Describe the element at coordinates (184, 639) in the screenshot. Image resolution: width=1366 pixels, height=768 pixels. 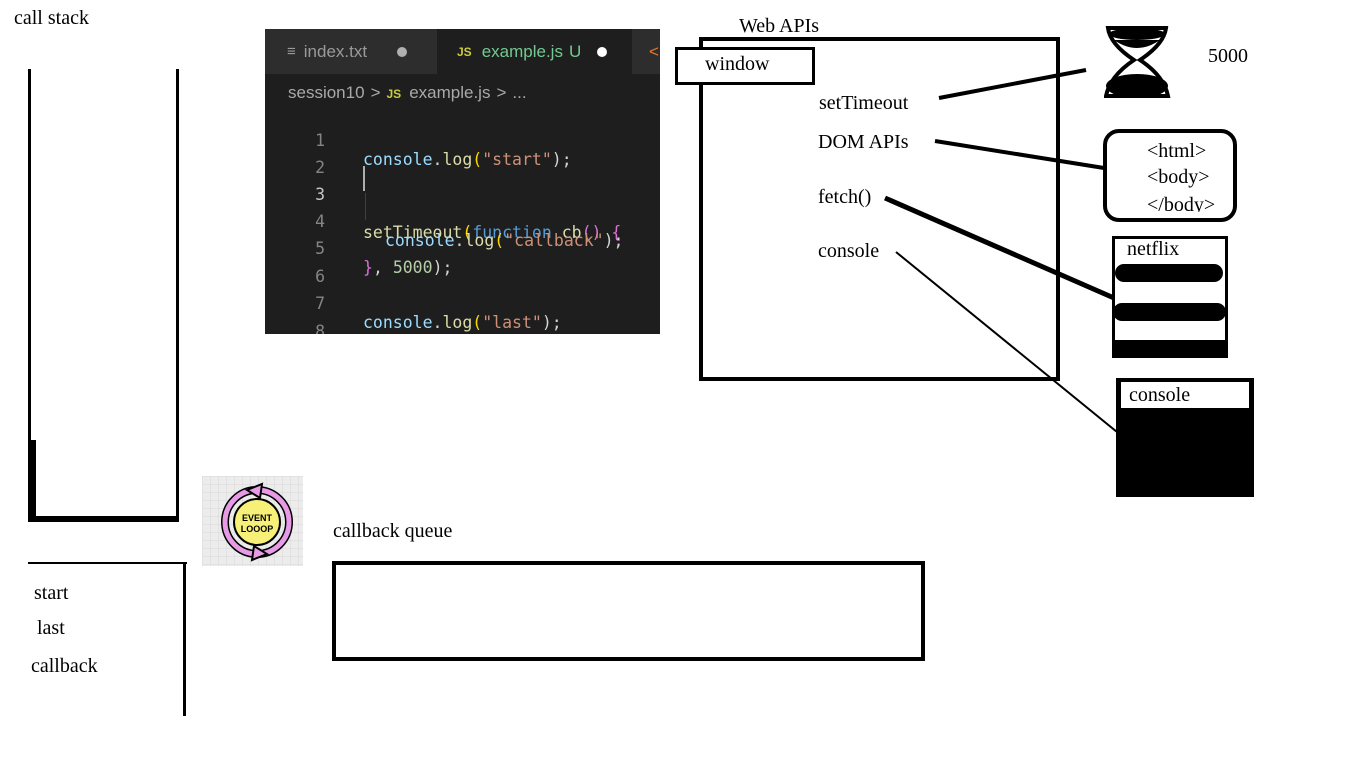
I see `output-right-line` at that location.